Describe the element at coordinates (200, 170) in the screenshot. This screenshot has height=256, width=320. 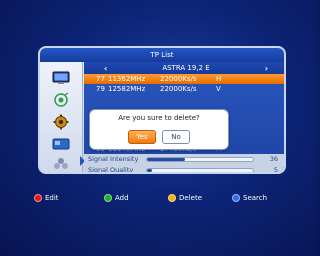
I see `signal-quality-bar` at that location.